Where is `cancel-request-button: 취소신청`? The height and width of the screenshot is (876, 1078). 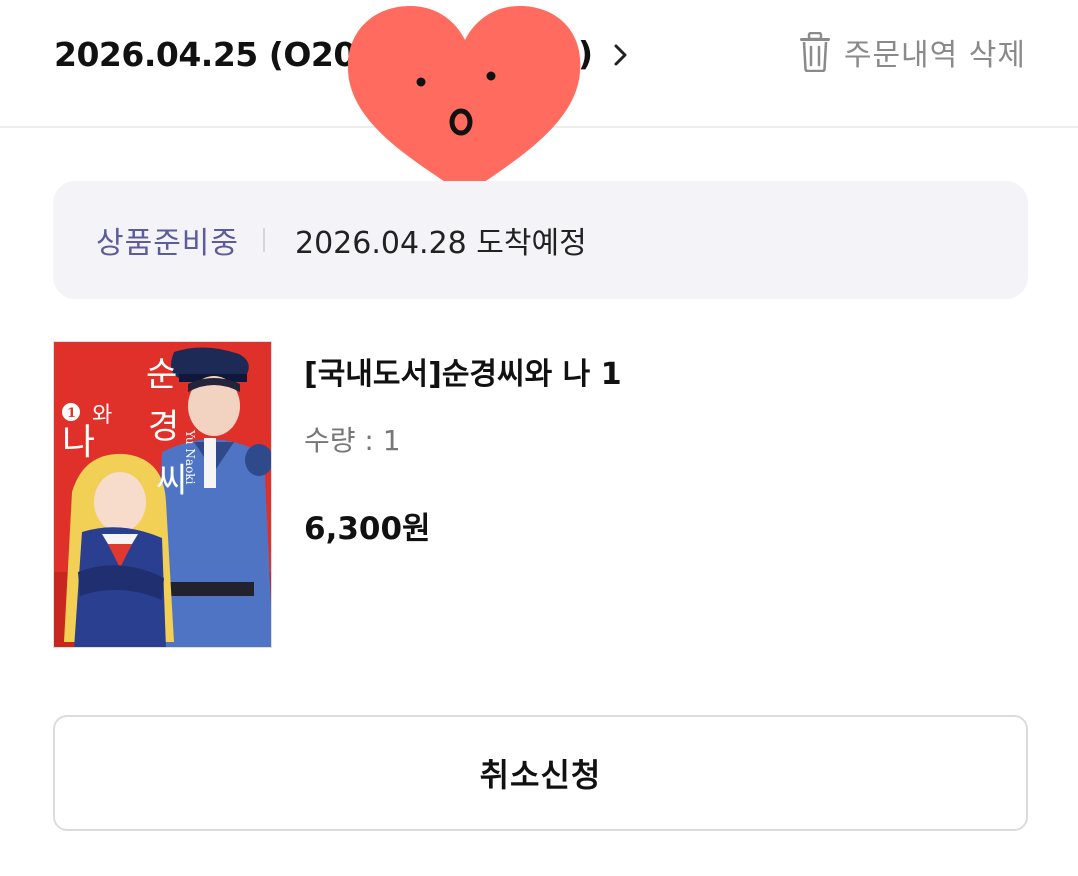 cancel-request-button: 취소신청 is located at coordinates (540, 773).